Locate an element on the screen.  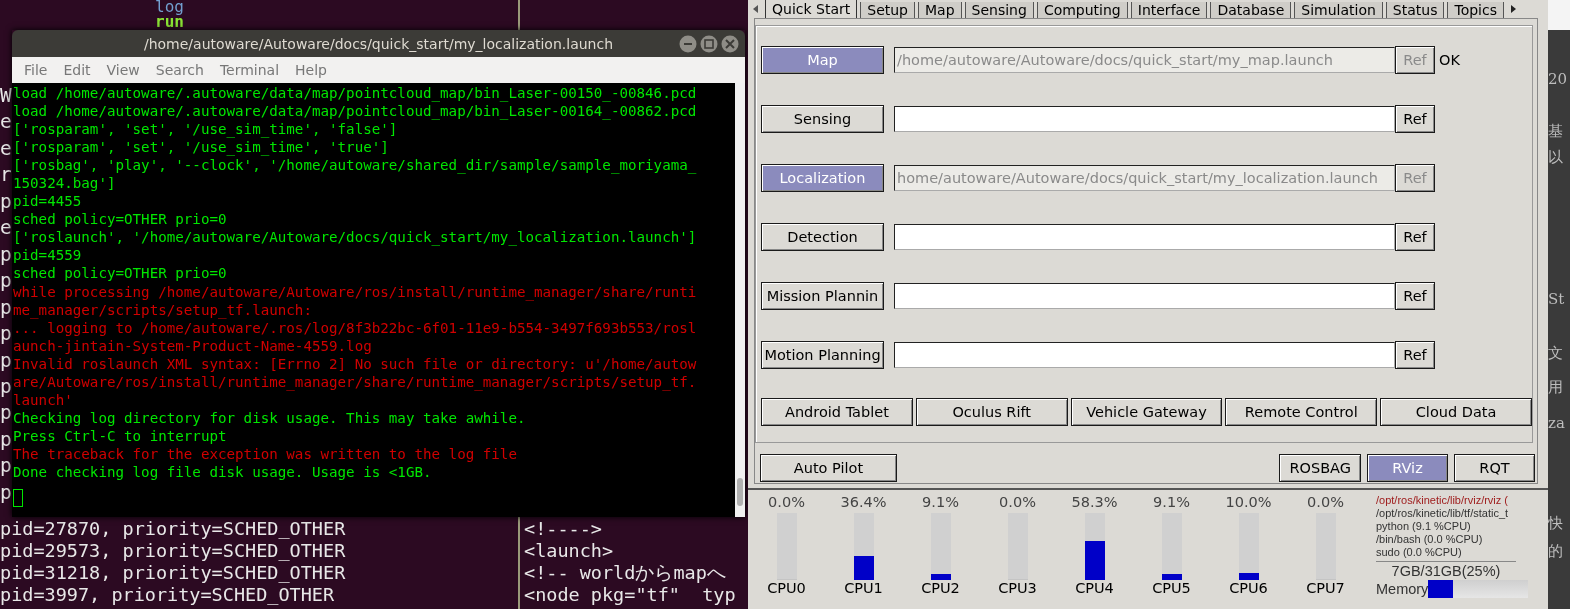
code-line: <!----> is located at coordinates (563, 529).